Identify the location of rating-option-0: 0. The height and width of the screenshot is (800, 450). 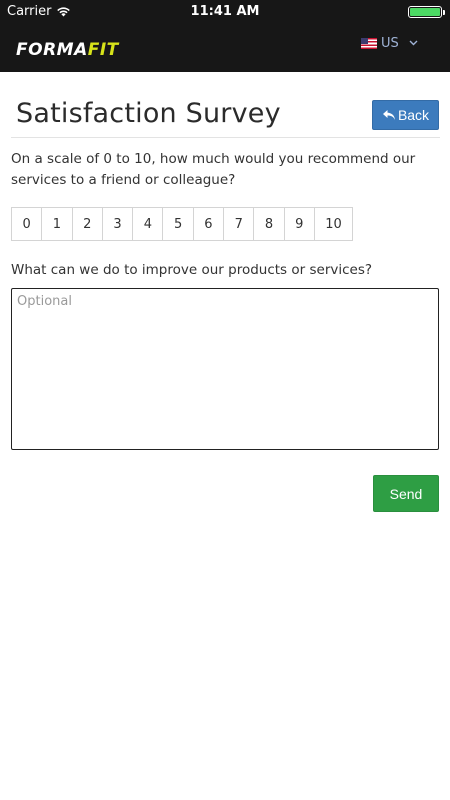
(27, 224).